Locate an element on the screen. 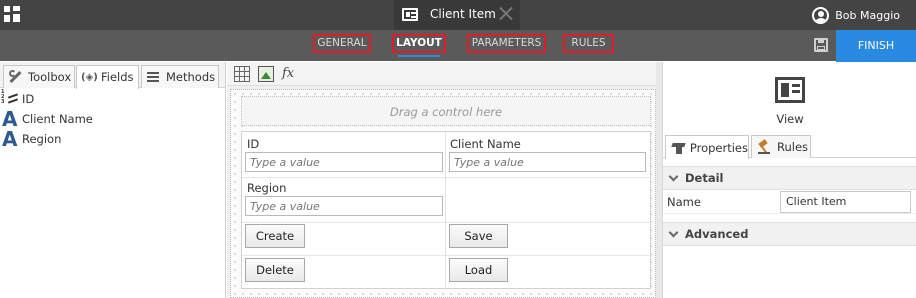 The image size is (916, 298). step-parameters: PARAMETERS is located at coordinates (506, 43).